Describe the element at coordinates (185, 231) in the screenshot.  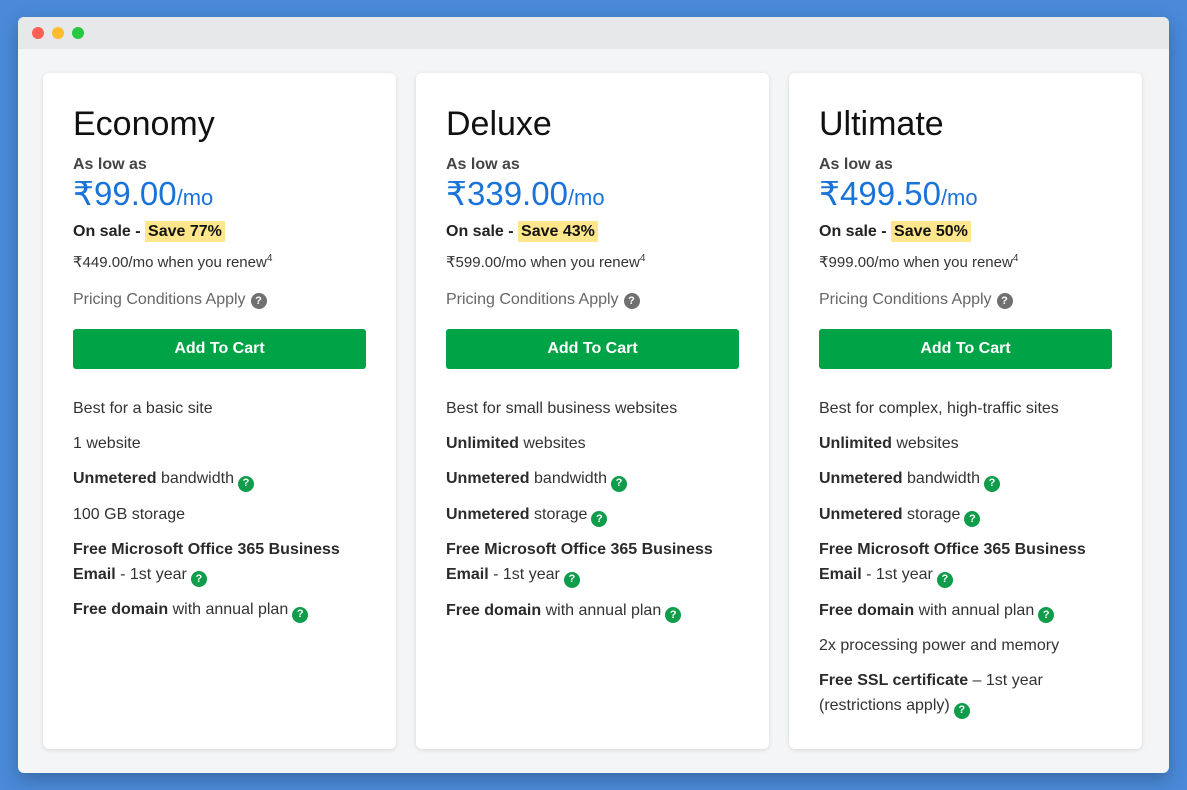
I see `save-badge: Save 77%` at that location.